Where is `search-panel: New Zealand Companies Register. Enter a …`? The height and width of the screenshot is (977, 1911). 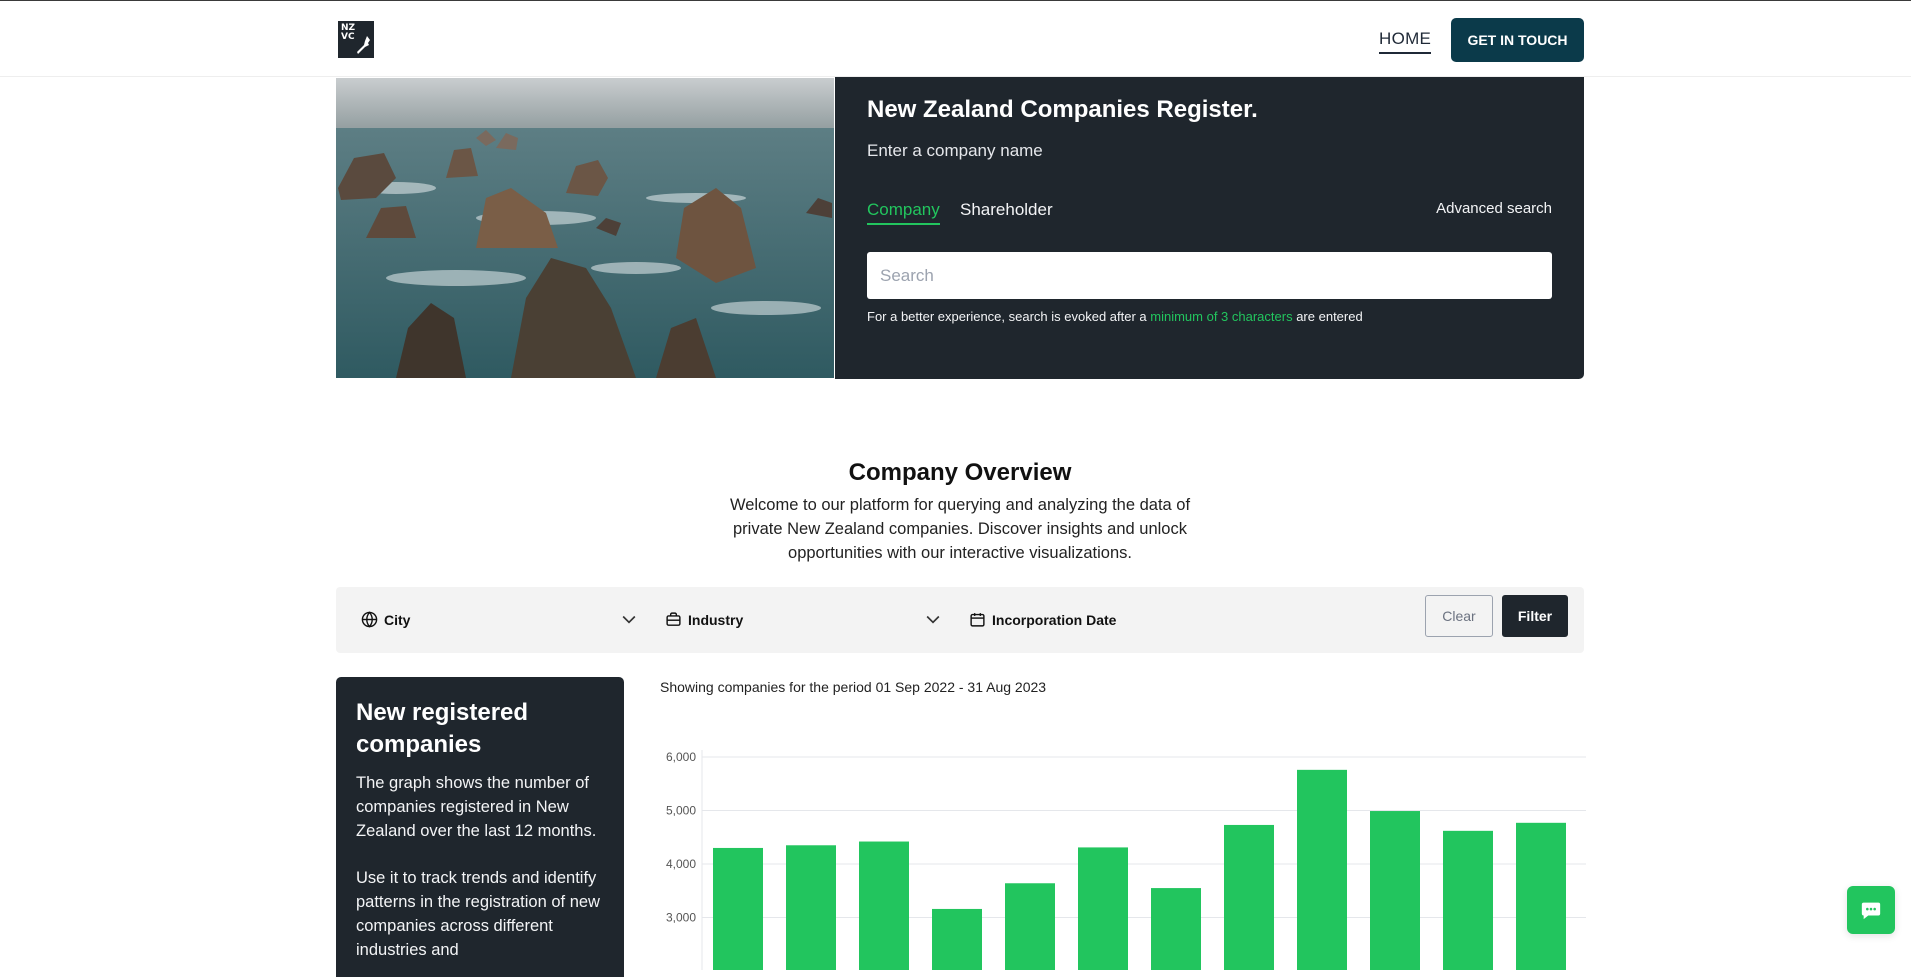
search-panel: New Zealand Companies Register. Enter a … is located at coordinates (1209, 228).